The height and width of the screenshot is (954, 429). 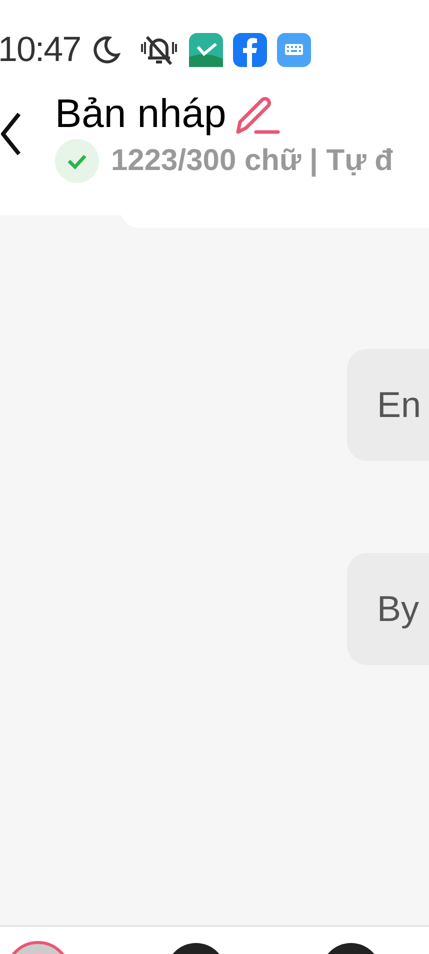 What do you see at coordinates (293, 50) in the screenshot?
I see `keyboard-icon` at bounding box center [293, 50].